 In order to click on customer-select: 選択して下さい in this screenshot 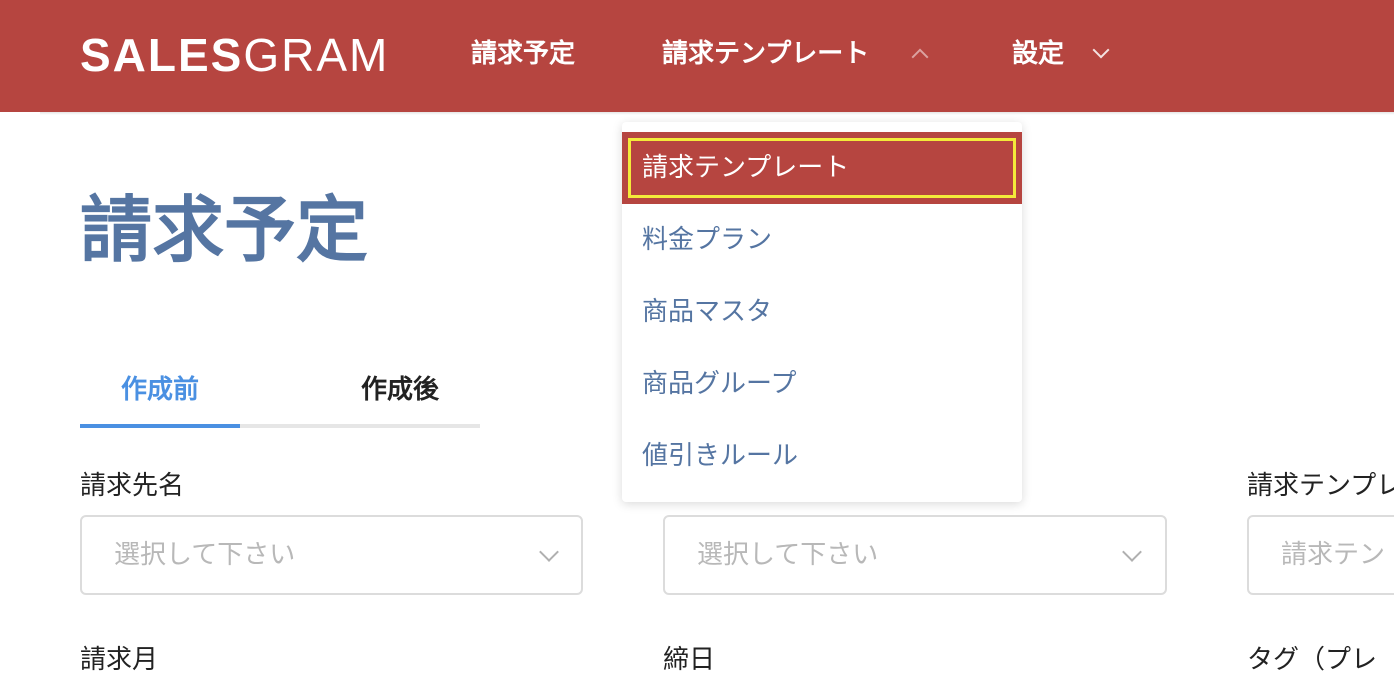, I will do `click(331, 555)`.